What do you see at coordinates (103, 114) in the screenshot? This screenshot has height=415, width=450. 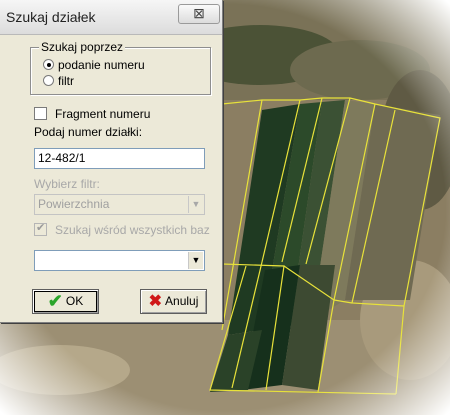 I see `fragment-label: Fragment numeru` at bounding box center [103, 114].